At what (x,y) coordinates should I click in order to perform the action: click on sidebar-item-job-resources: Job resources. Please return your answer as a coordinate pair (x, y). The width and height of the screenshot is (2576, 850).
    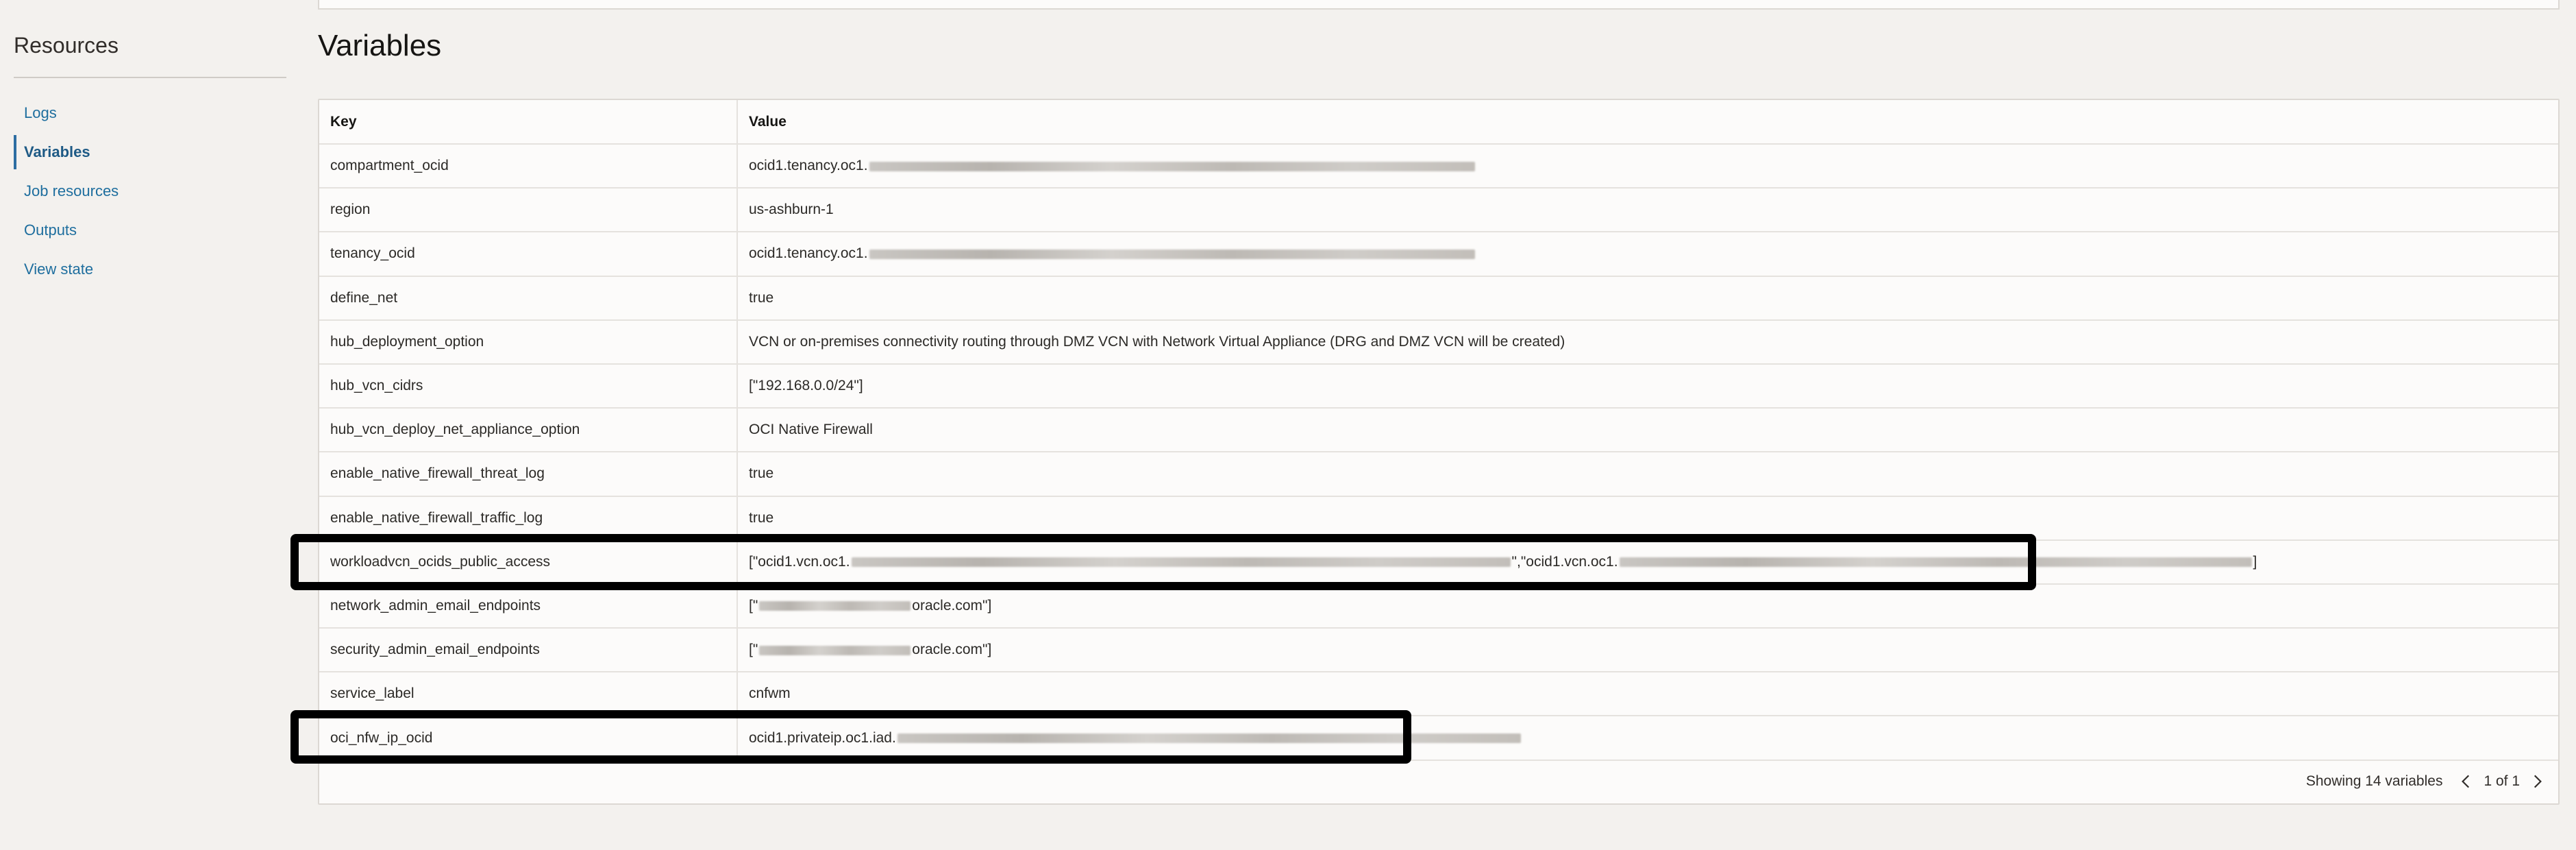
    Looking at the image, I should click on (116, 191).